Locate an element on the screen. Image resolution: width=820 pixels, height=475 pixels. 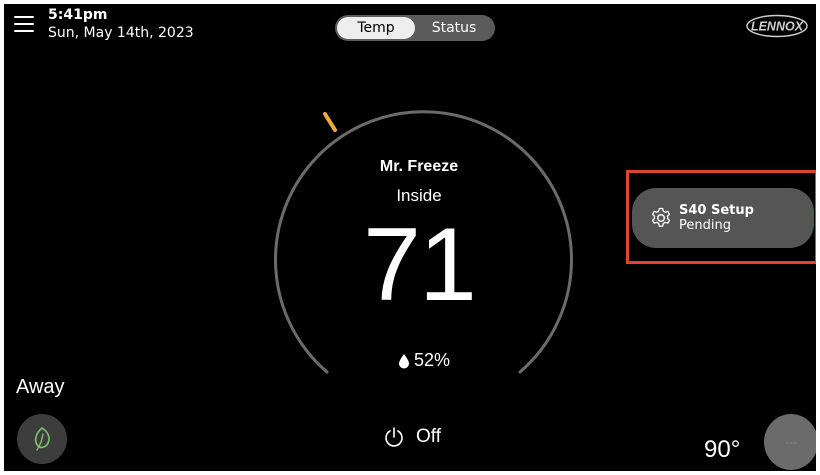
humidity-value: 52% is located at coordinates (432, 360).